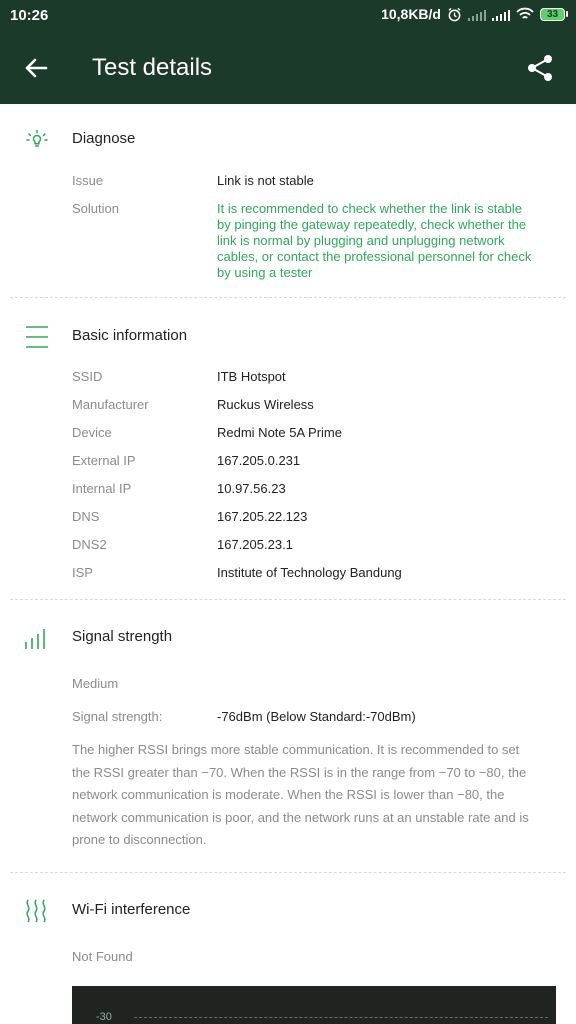 The image size is (576, 1024). I want to click on network-speed: 10,8KB/d, so click(411, 14).